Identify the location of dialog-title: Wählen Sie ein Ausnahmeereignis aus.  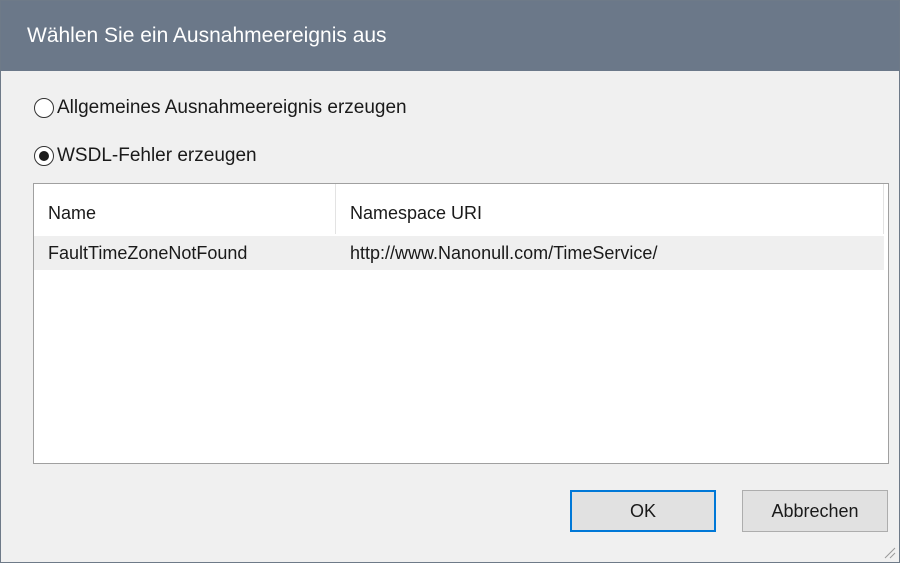
(450, 36).